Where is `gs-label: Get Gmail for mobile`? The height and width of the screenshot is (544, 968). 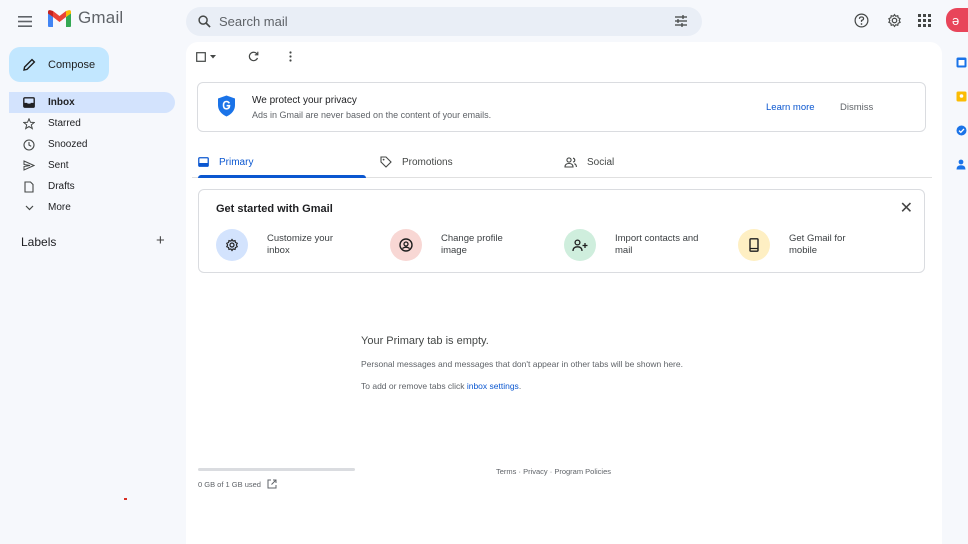
gs-label: Get Gmail for mobile is located at coordinates (817, 244).